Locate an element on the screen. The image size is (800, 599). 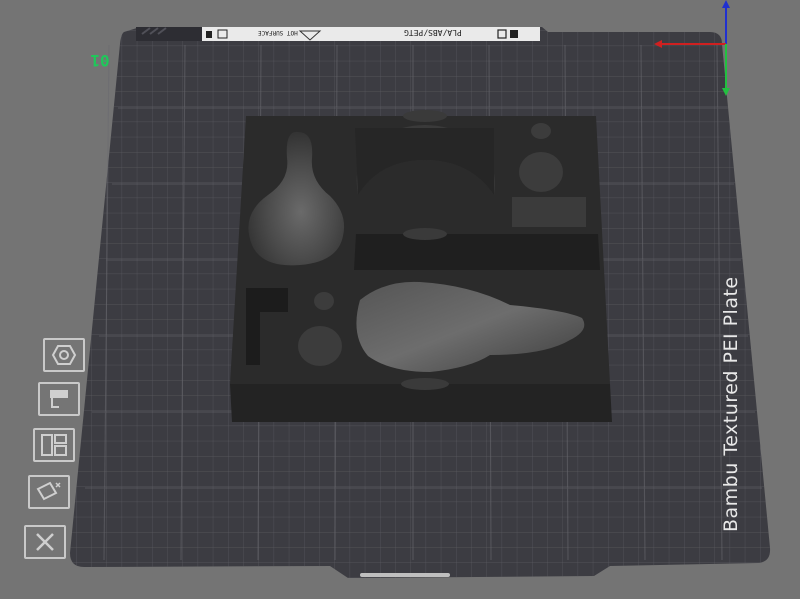
hexagon-nut-icon is located at coordinates (64, 355).